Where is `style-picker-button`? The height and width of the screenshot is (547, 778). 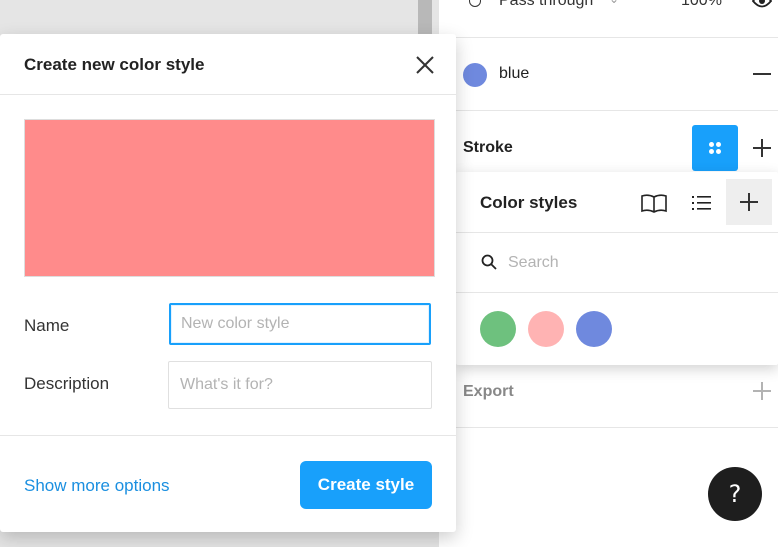 style-picker-button is located at coordinates (715, 148).